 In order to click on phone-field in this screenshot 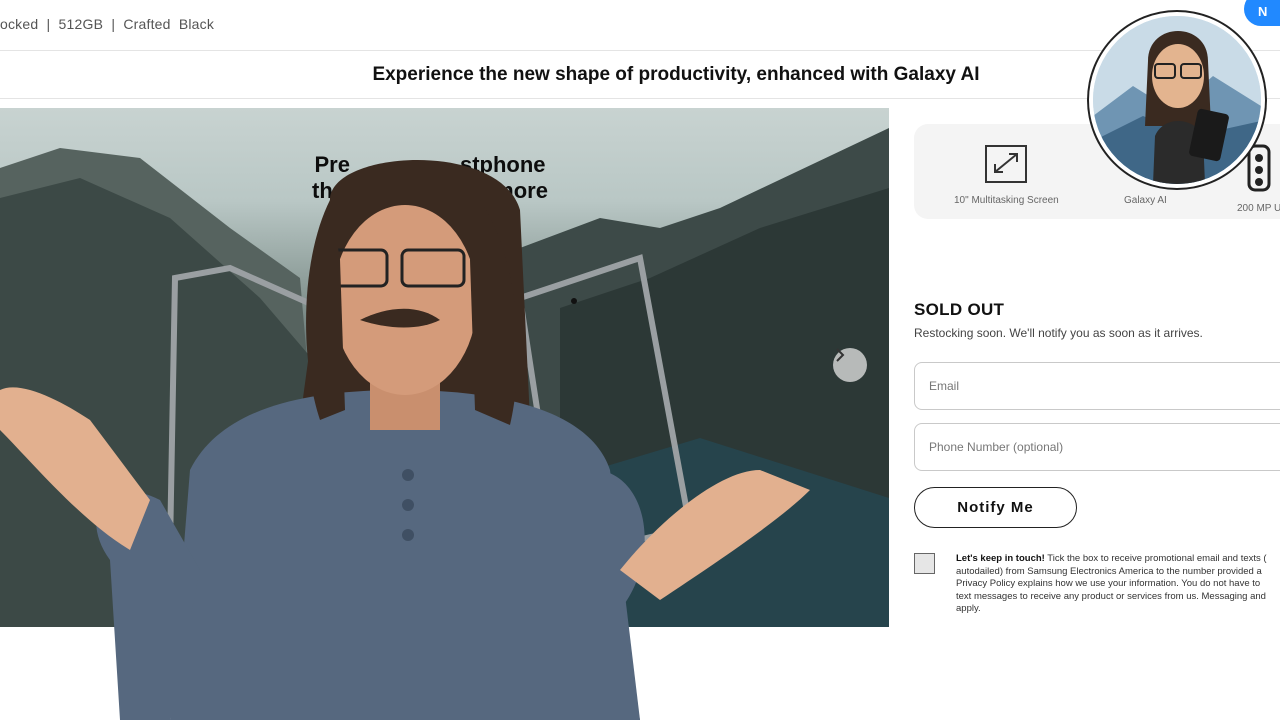, I will do `click(1097, 447)`.